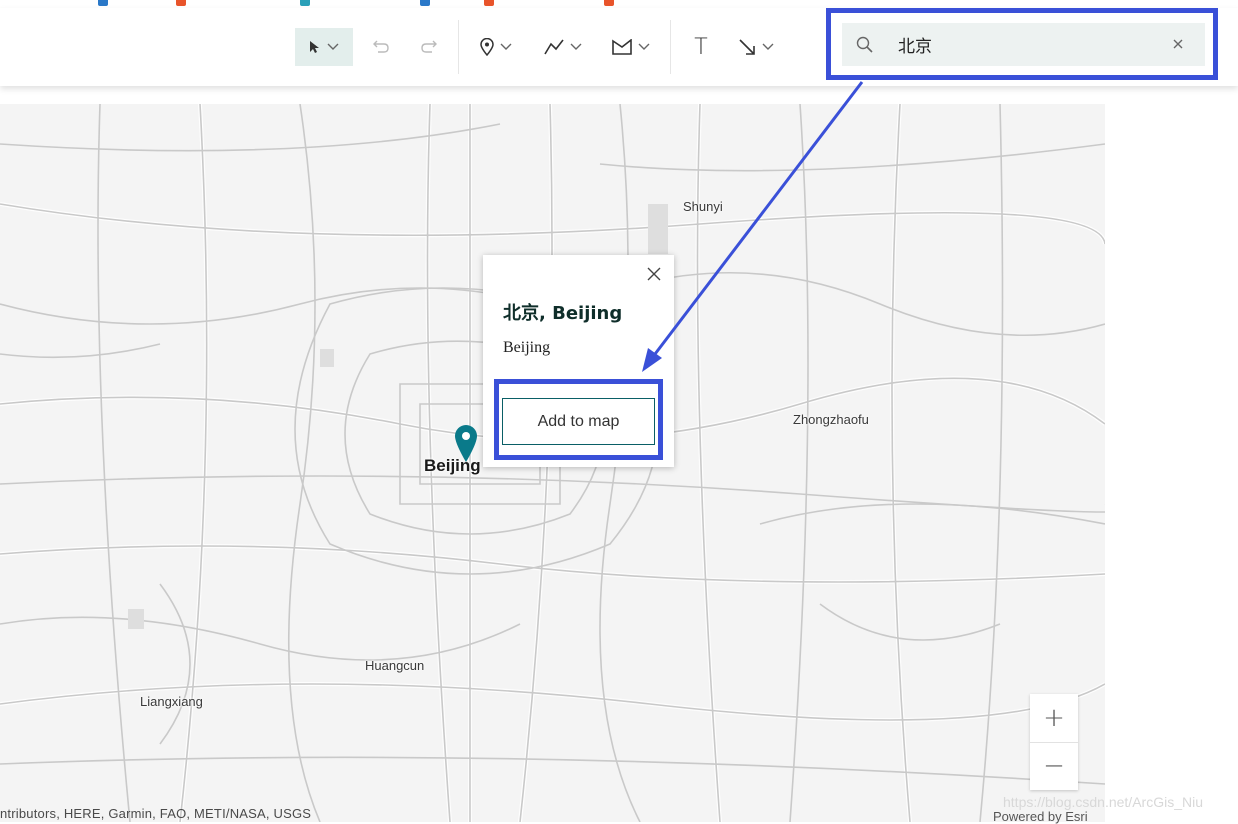 The height and width of the screenshot is (824, 1238). I want to click on search-input: 北京, so click(1023, 44).